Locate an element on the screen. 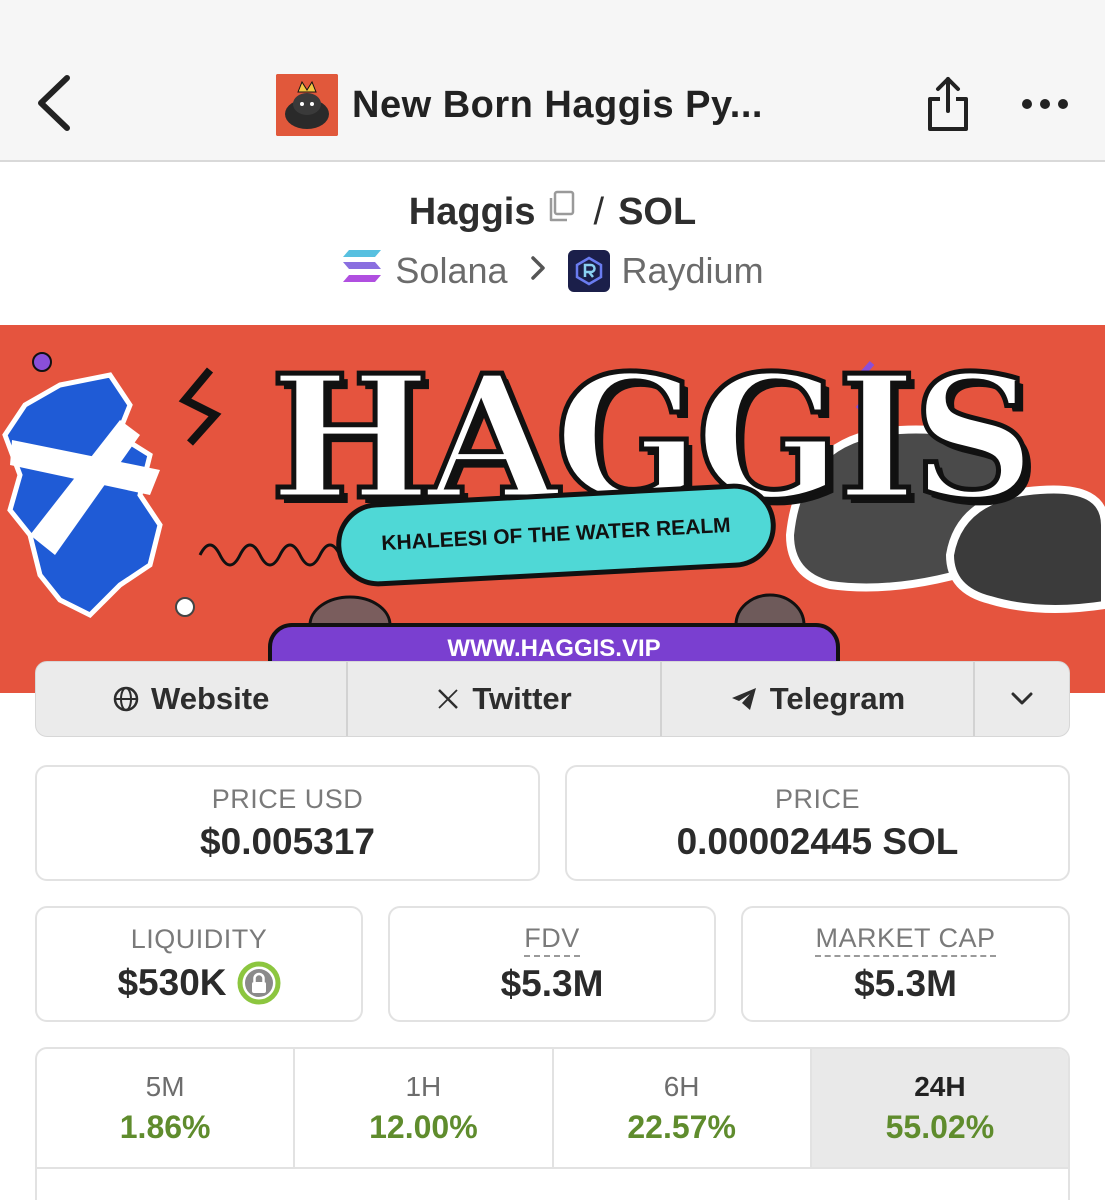 This screenshot has width=1105, height=1200. change-tab-24h: 24H 55.02% is located at coordinates (939, 1108).